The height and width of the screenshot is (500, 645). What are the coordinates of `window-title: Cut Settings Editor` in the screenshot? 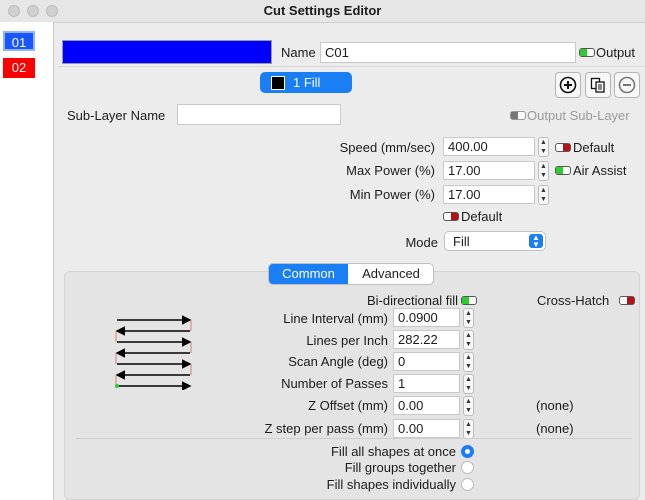 It's located at (322, 10).